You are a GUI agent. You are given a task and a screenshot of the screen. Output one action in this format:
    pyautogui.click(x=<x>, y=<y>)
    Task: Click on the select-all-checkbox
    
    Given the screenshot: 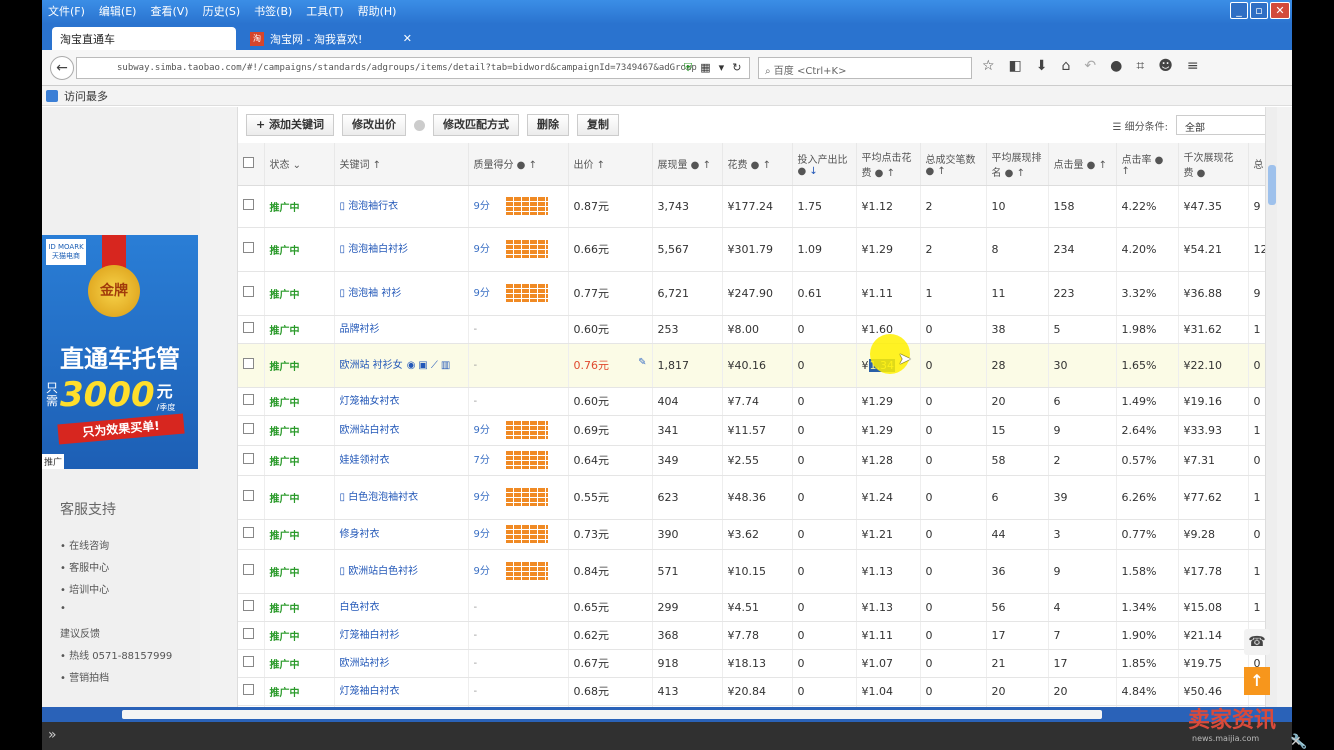 What is the action you would take?
    pyautogui.click(x=248, y=162)
    